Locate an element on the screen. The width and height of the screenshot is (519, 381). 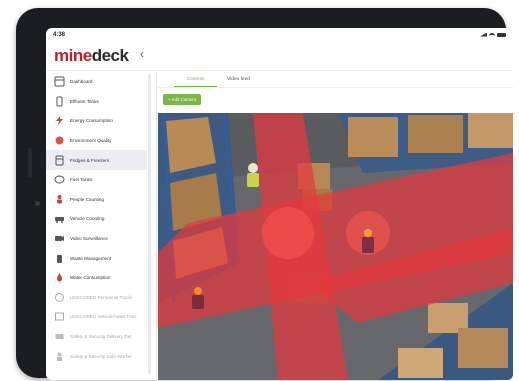
sidebar-item-water-consumption: Water Consumption is located at coordinates (96, 278).